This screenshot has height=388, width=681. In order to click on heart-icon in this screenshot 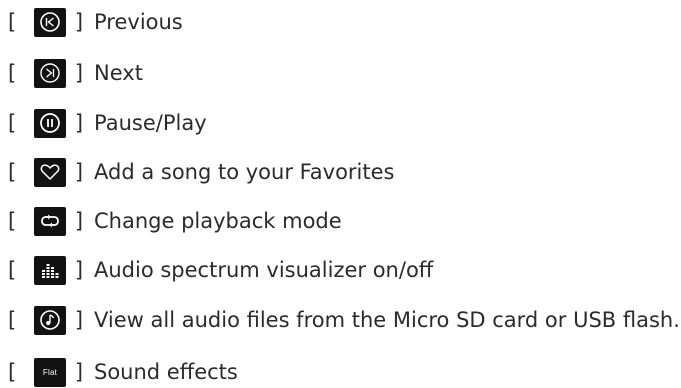, I will do `click(50, 172)`.